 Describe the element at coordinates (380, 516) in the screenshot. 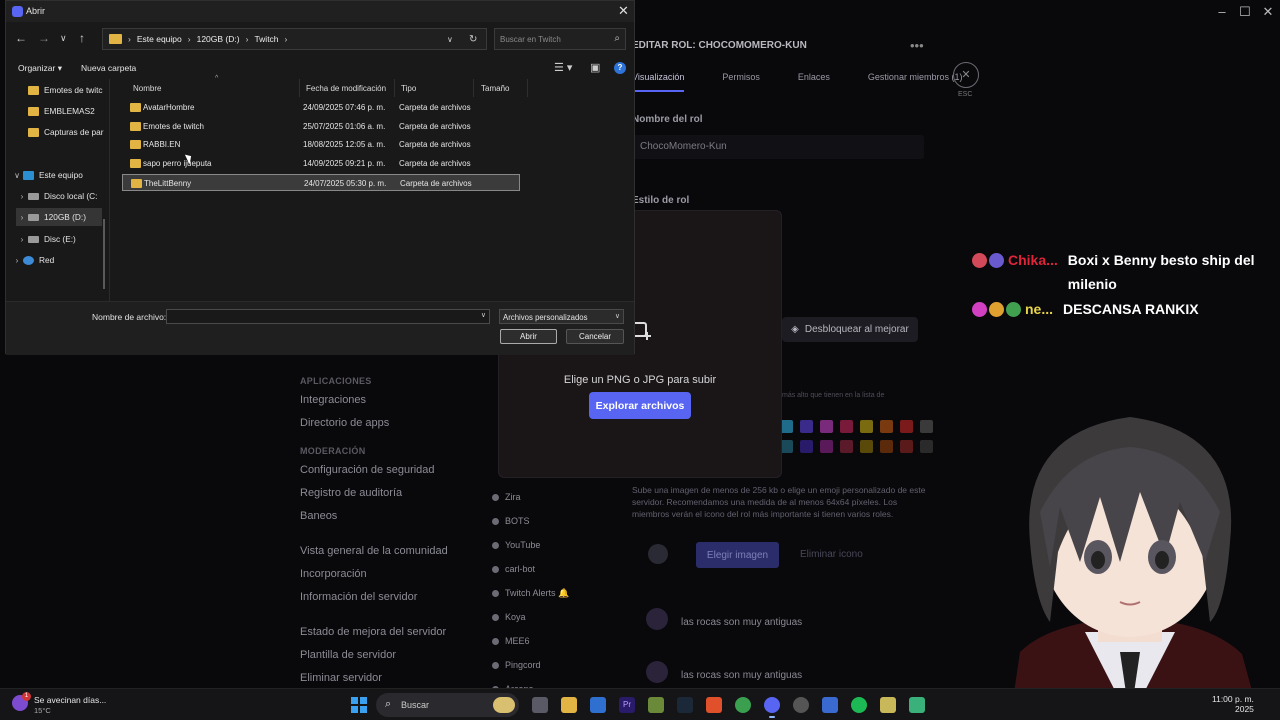

I see `sidebar-link-bans: Baneos` at that location.